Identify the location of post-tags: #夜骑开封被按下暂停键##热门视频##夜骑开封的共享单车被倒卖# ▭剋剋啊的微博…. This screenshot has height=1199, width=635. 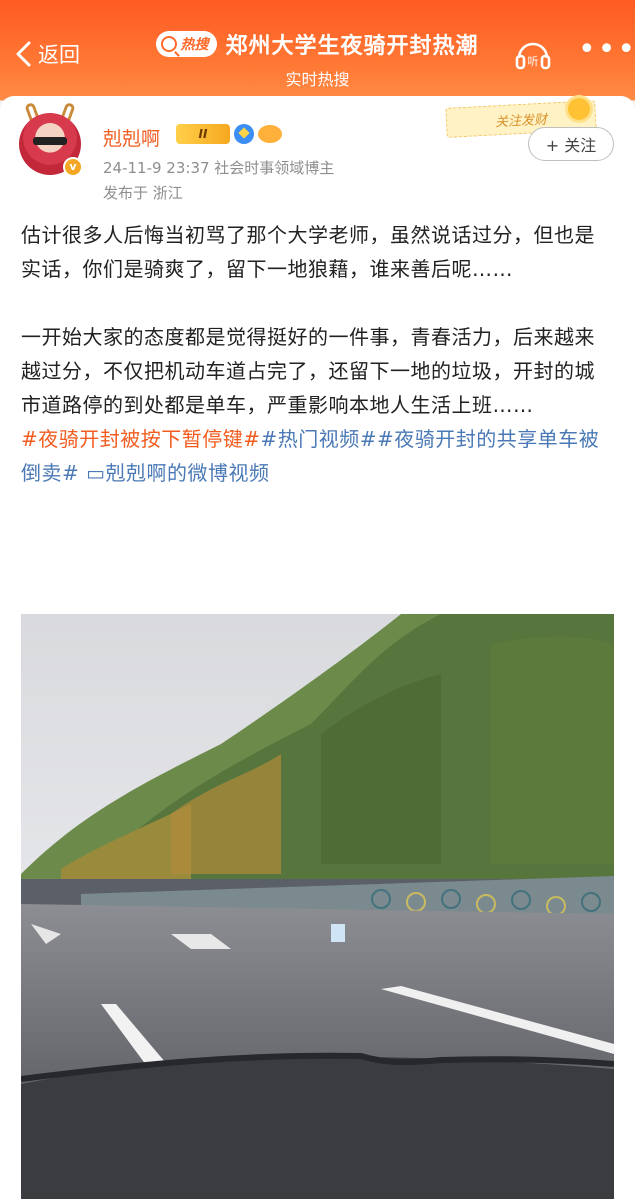
(318, 456).